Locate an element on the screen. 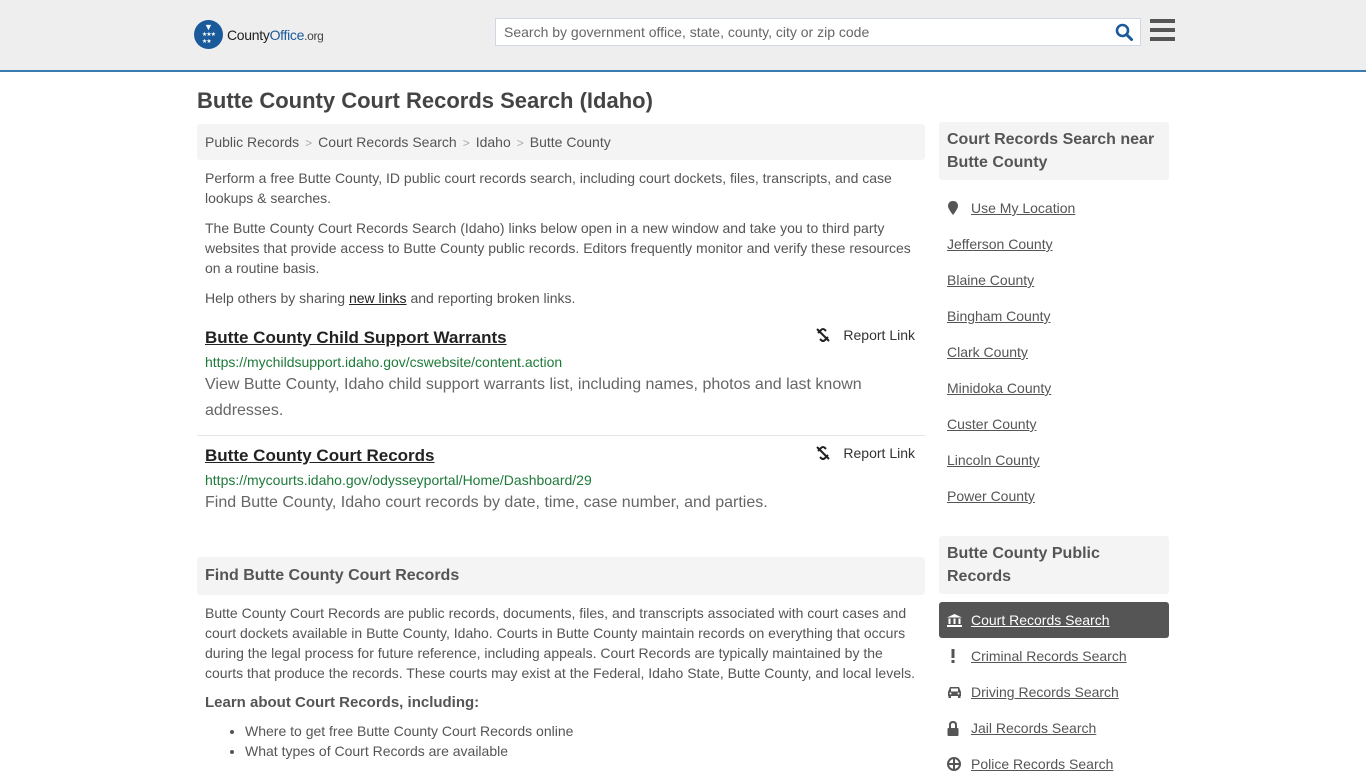  logo-text: CountyOffice.org is located at coordinates (275, 34).